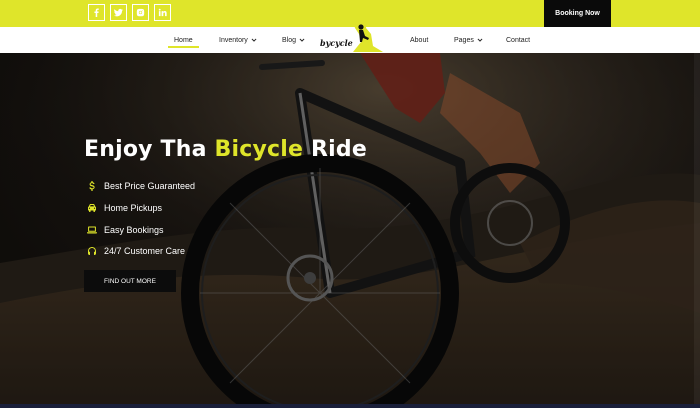 Image resolution: width=700 pixels, height=408 pixels. I want to click on twitter-link, so click(118, 12).